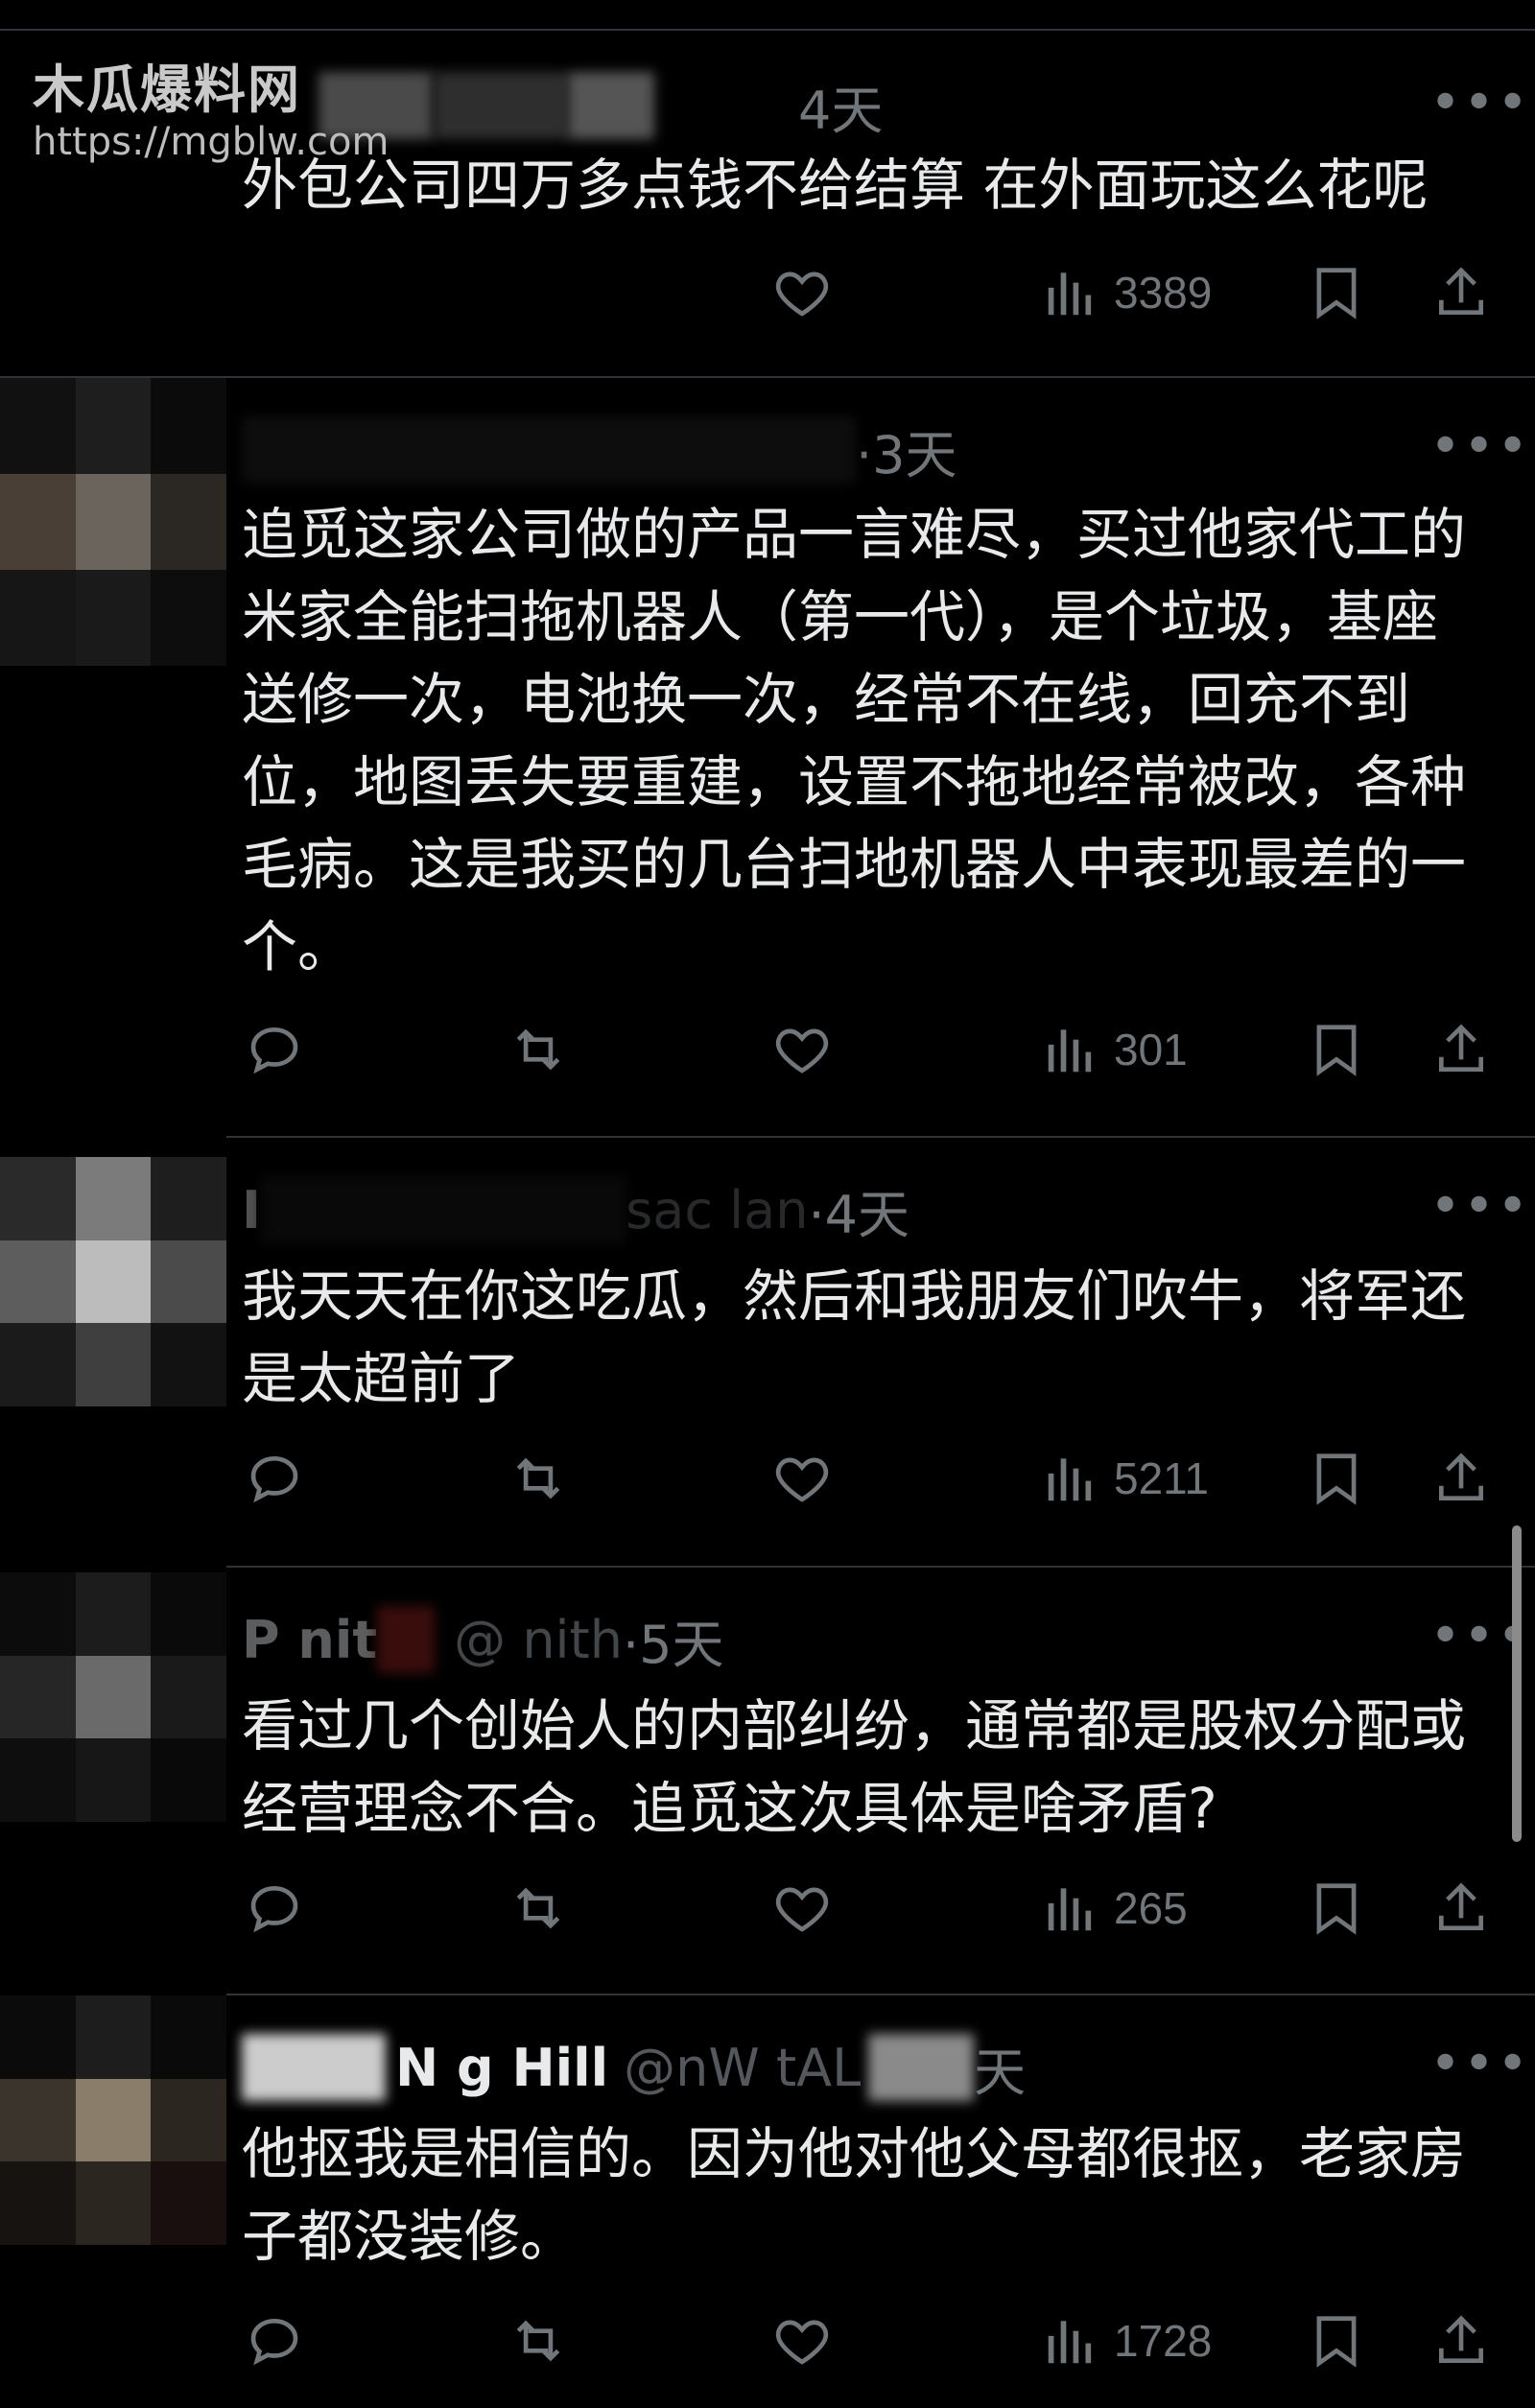  Describe the element at coordinates (502, 2067) in the screenshot. I see `tweet-author-name: N g Hill` at that location.